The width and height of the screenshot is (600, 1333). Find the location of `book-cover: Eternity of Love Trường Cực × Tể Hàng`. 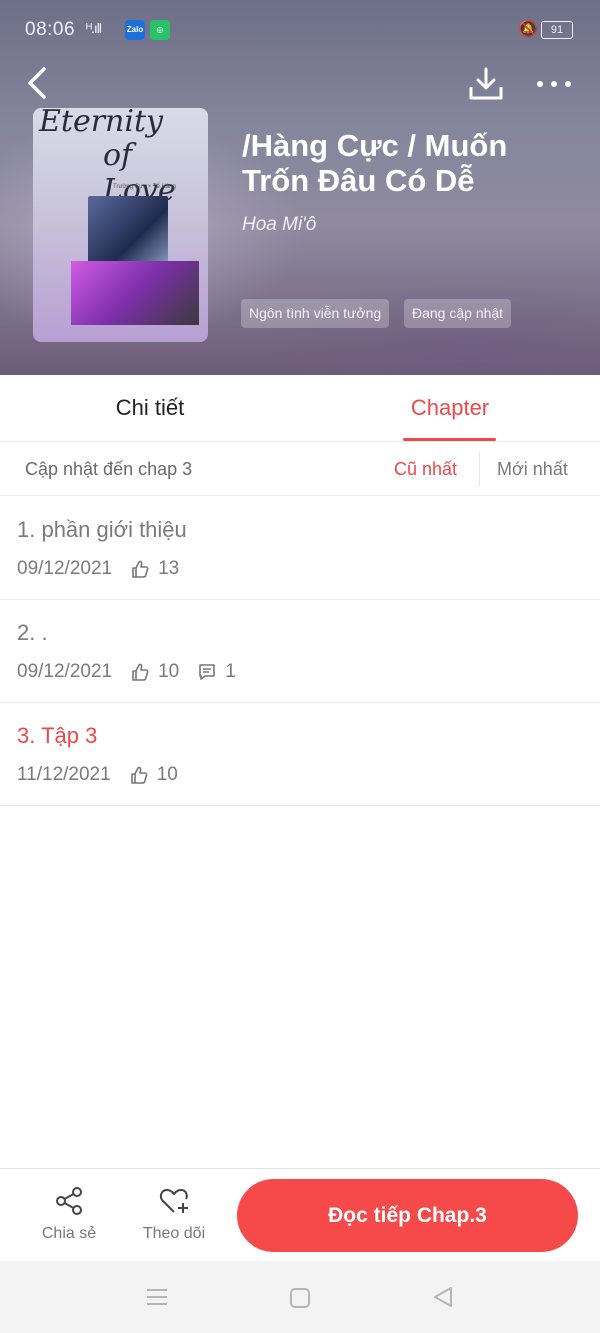

book-cover: Eternity of Love Trường Cực × Tể Hàng is located at coordinates (120, 225).